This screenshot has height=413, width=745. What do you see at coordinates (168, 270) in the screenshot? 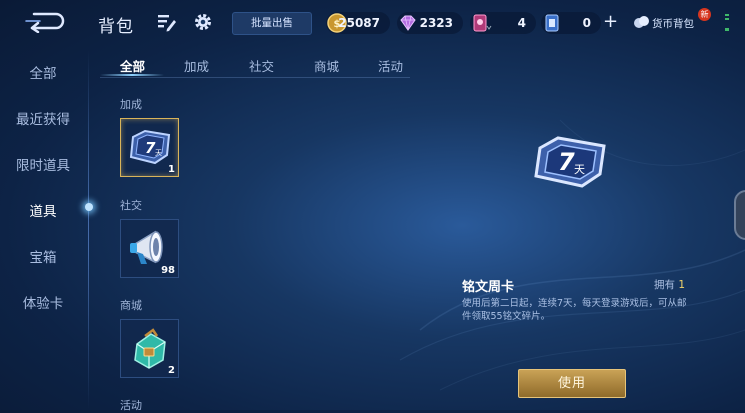
I see `item-count: 98` at bounding box center [168, 270].